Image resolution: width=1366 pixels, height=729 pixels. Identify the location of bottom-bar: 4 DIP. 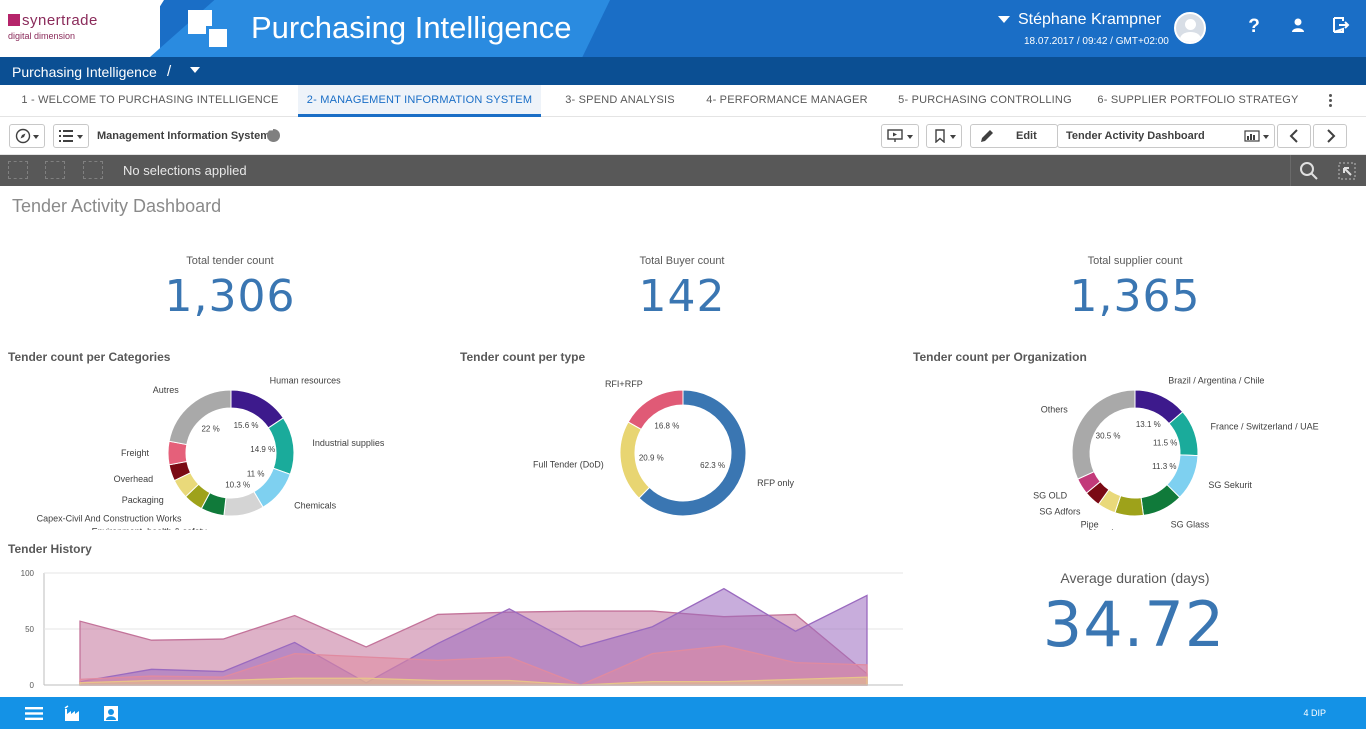
(683, 713).